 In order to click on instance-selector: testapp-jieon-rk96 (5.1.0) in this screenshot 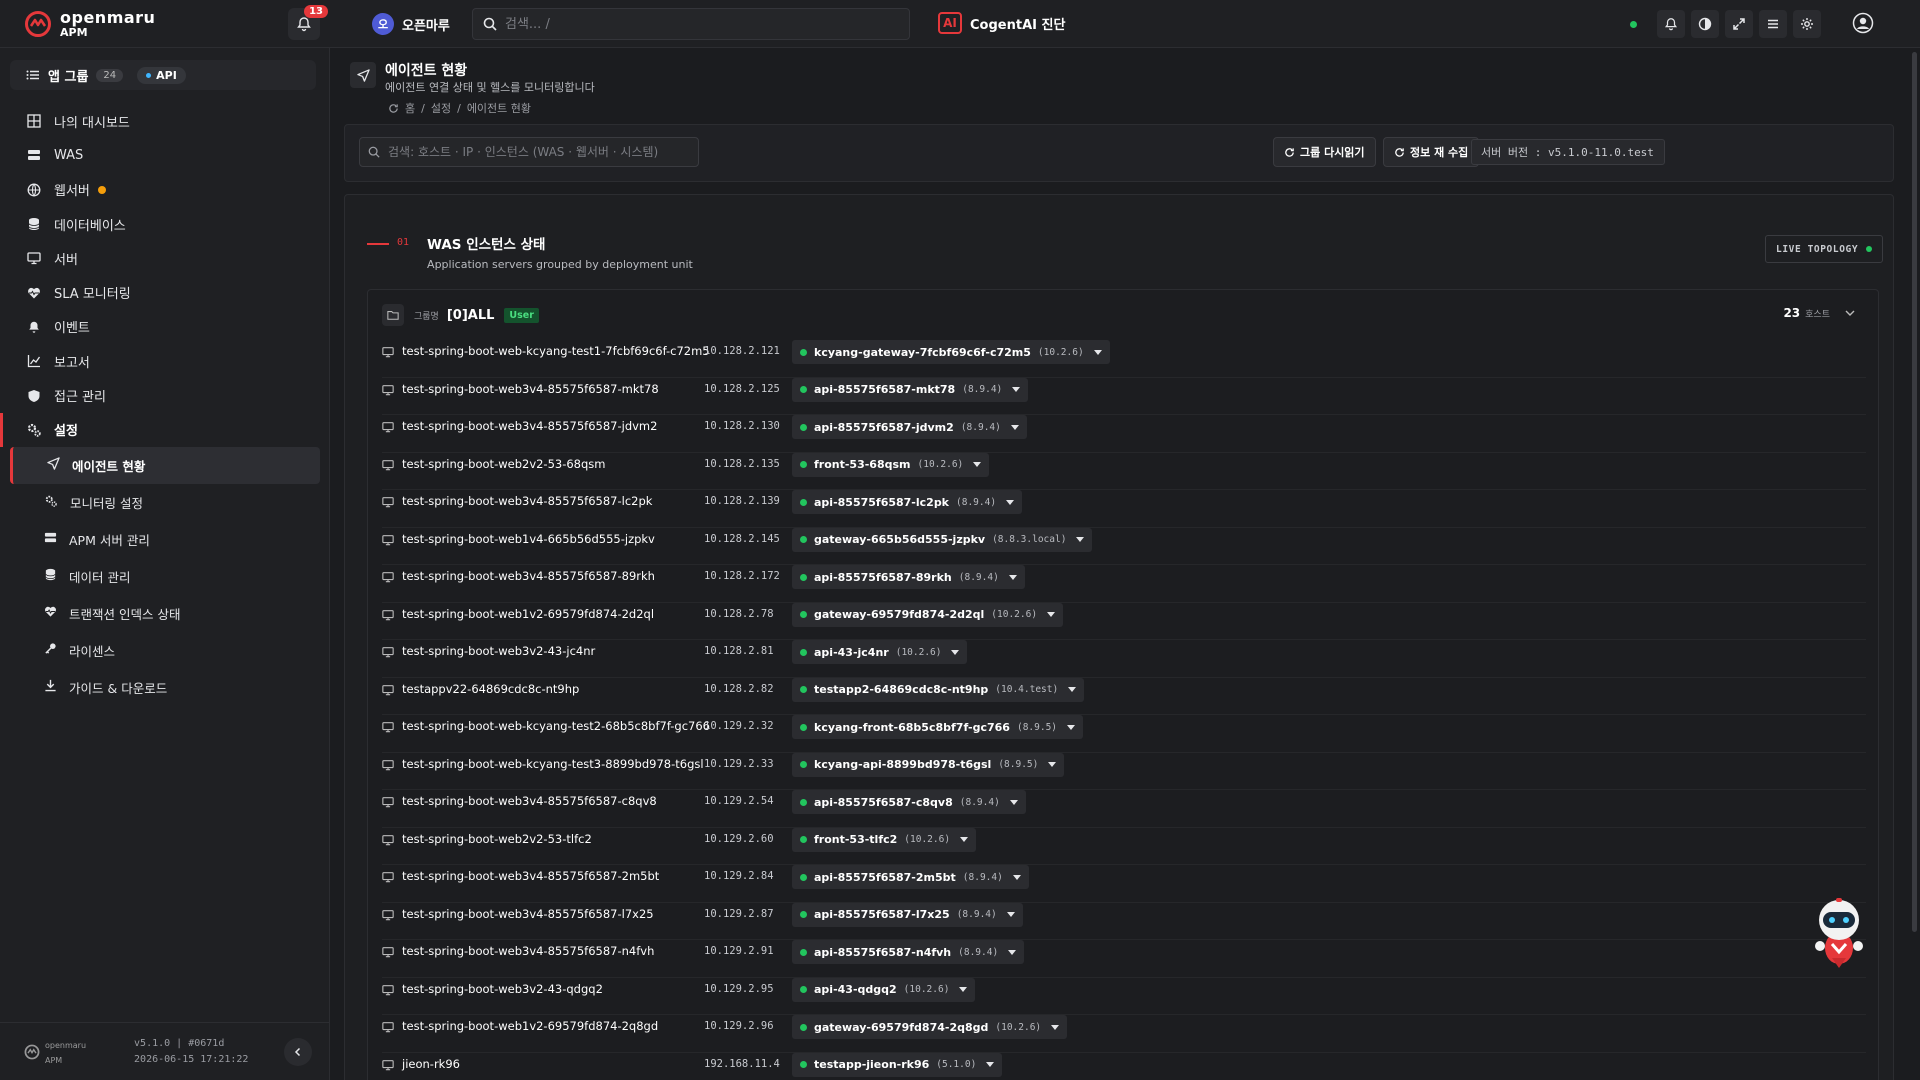, I will do `click(897, 1064)`.